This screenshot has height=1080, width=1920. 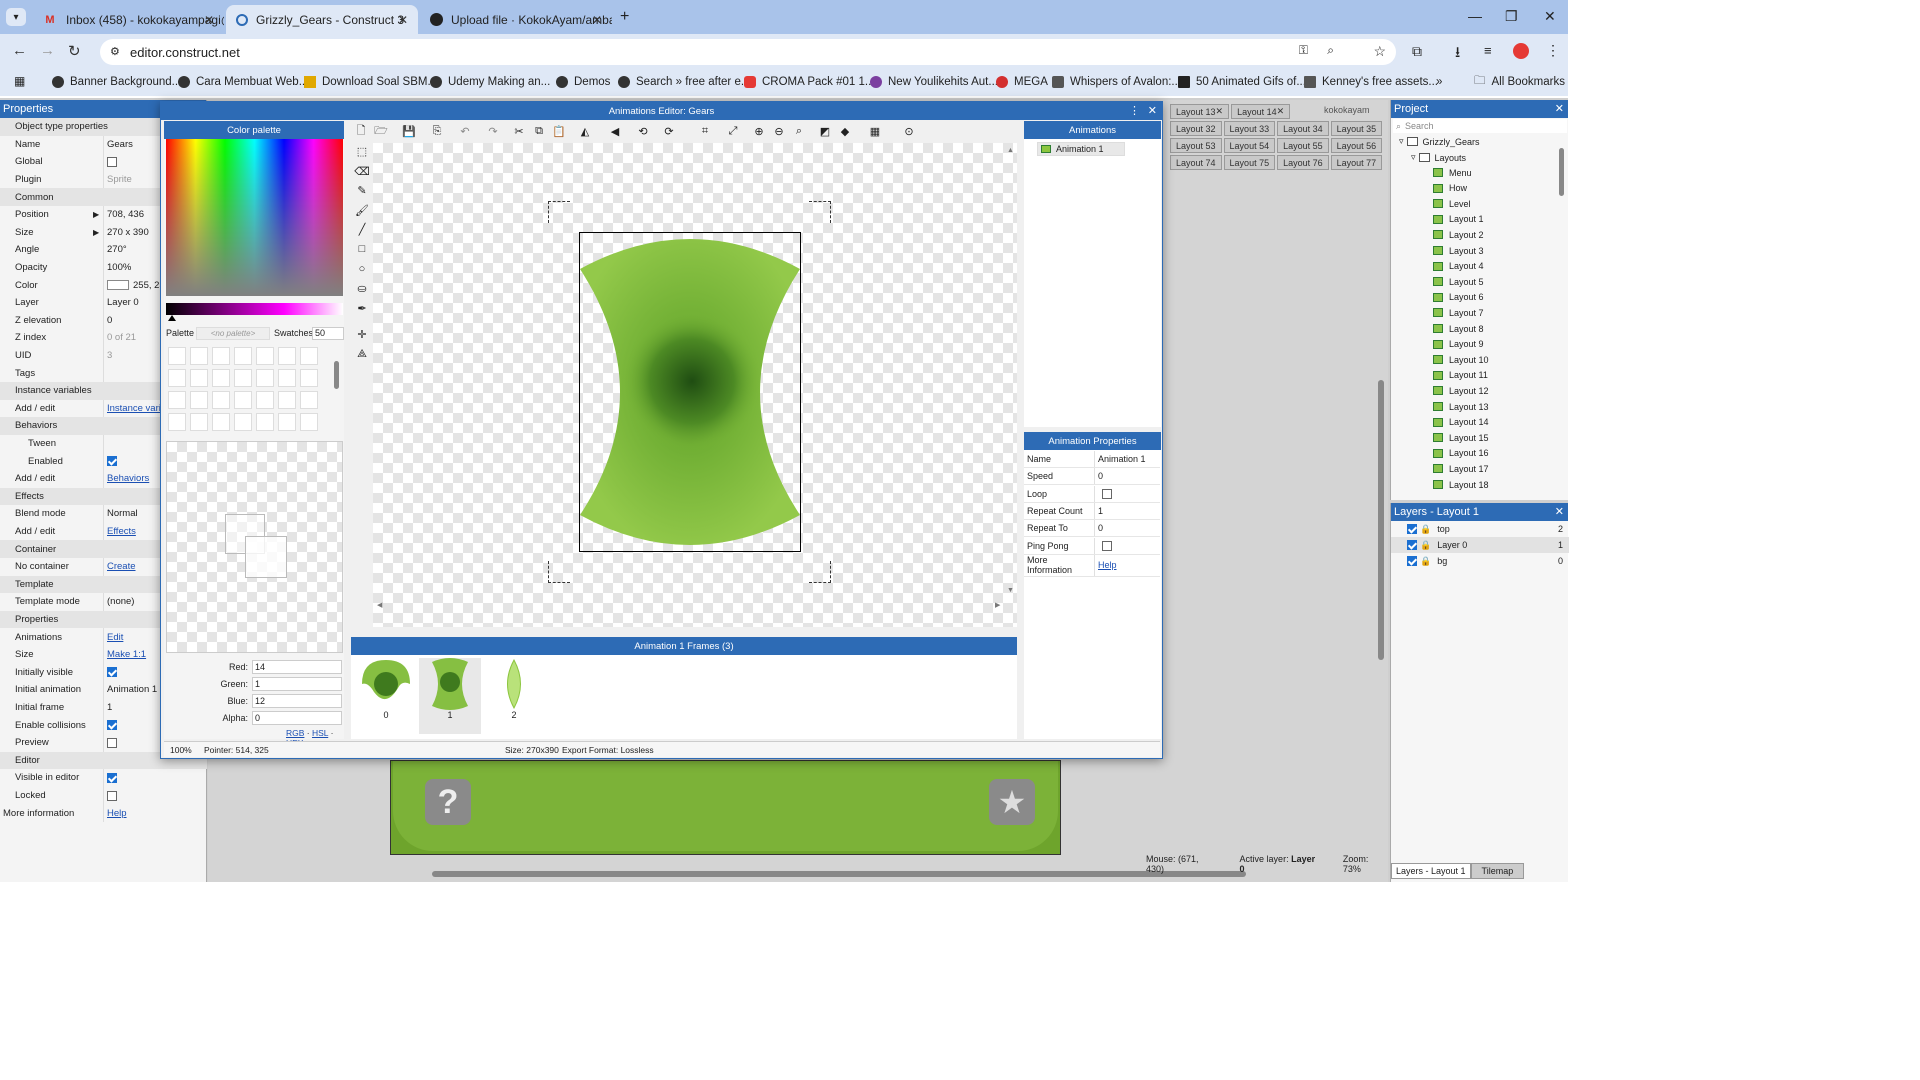 I want to click on browser-tab-github: Upload file · KokokAyam/amba ✕, so click(x=516, y=19).